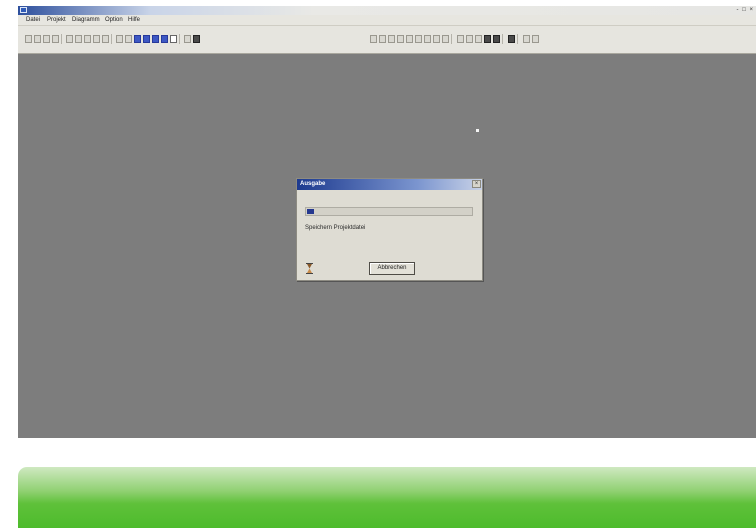  I want to click on progress-bar, so click(389, 211).